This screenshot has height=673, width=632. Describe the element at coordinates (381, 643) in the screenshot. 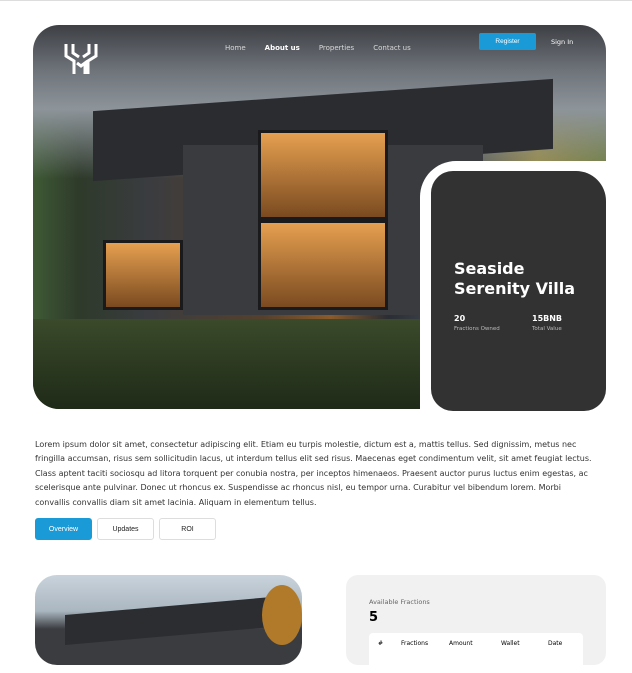

I see `column-header: #` at that location.